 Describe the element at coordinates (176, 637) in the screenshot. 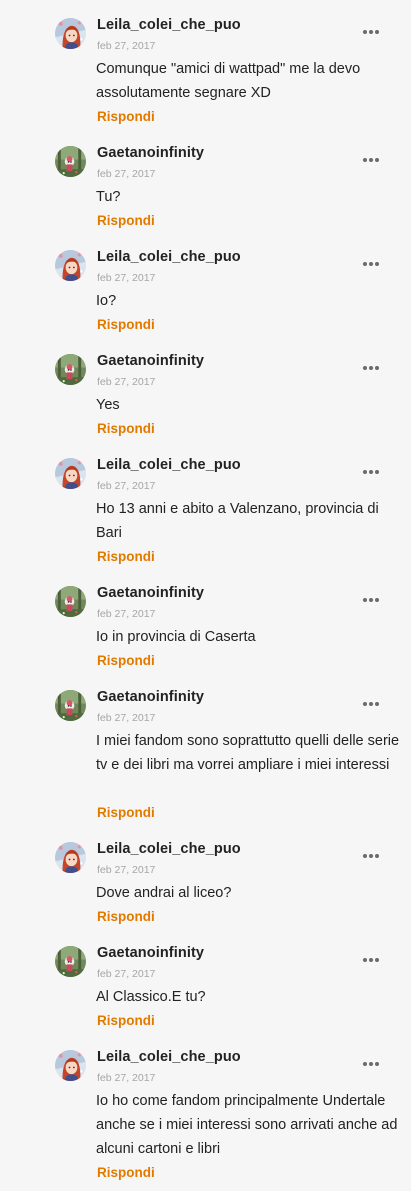

I see `comment-text: Io in provincia di Caserta` at that location.